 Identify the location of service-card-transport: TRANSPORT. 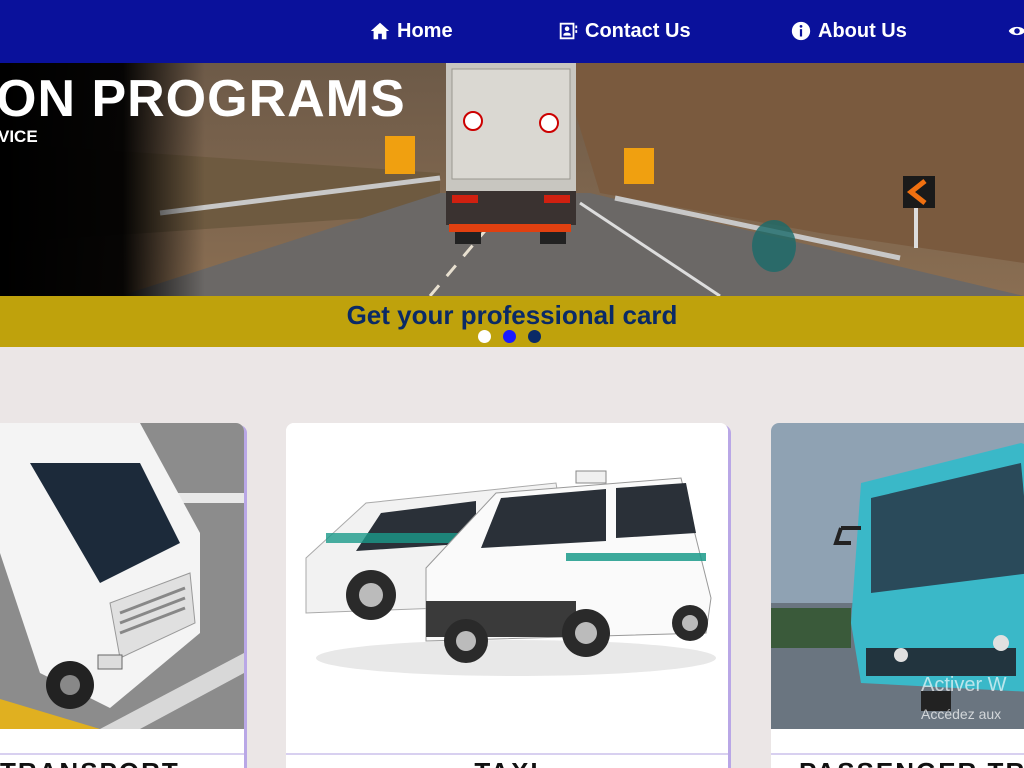
(122, 595).